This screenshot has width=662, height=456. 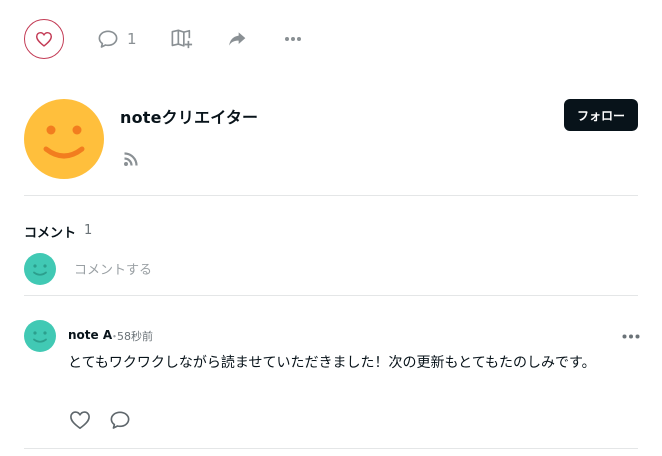 I want to click on heart-icon, so click(x=44, y=39).